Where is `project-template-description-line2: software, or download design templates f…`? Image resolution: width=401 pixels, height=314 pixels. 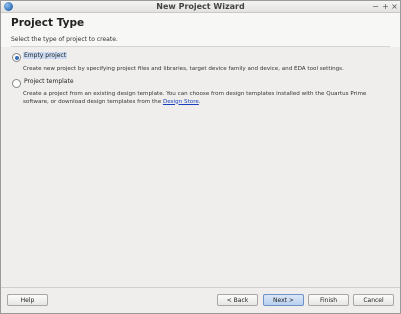 project-template-description-line2: software, or download design templates f… is located at coordinates (194, 103).